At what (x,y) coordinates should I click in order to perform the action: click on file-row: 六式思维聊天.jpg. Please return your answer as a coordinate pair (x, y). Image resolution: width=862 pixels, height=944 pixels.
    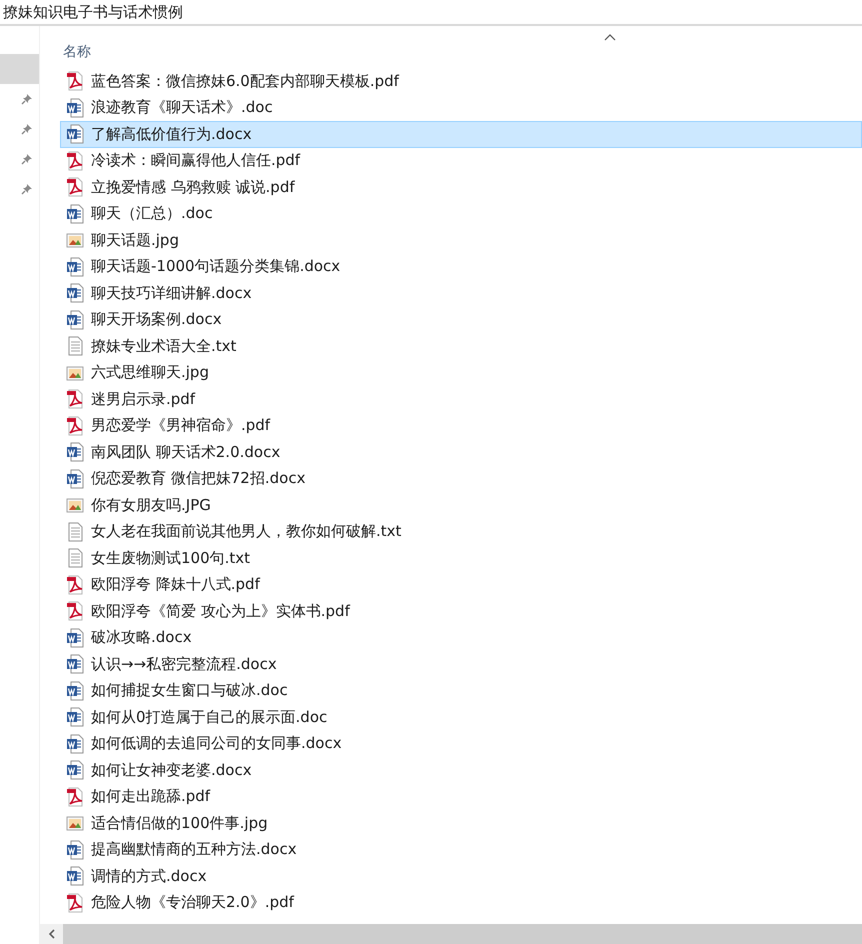
    Looking at the image, I should click on (461, 373).